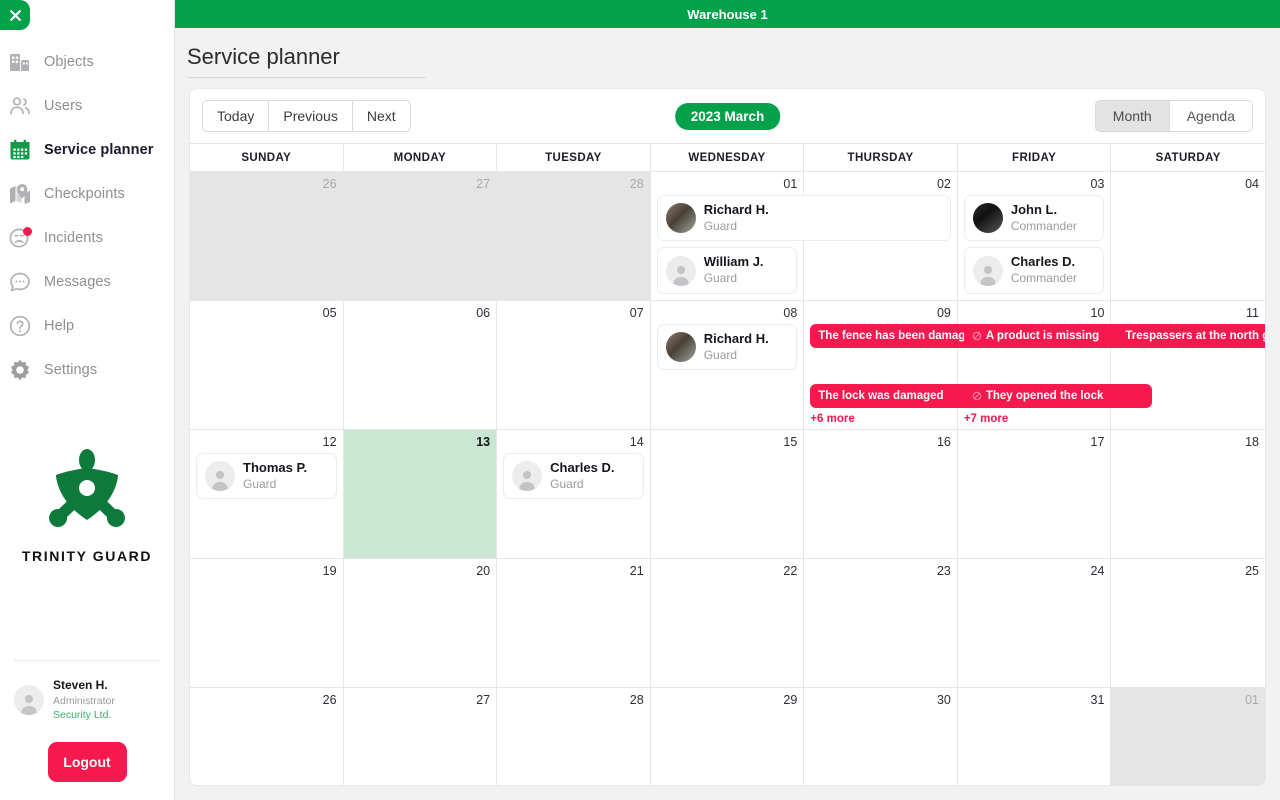 Image resolution: width=1280 pixels, height=800 pixels. Describe the element at coordinates (881, 736) in the screenshot. I see `calendar-day-cell: 30` at that location.